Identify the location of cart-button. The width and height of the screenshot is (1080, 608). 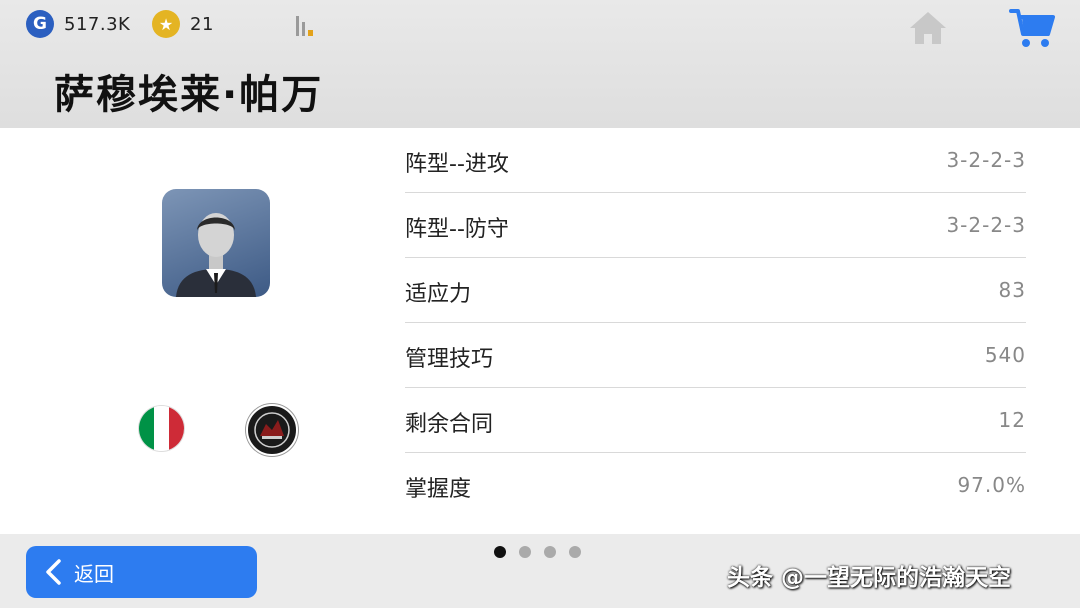
(1033, 28).